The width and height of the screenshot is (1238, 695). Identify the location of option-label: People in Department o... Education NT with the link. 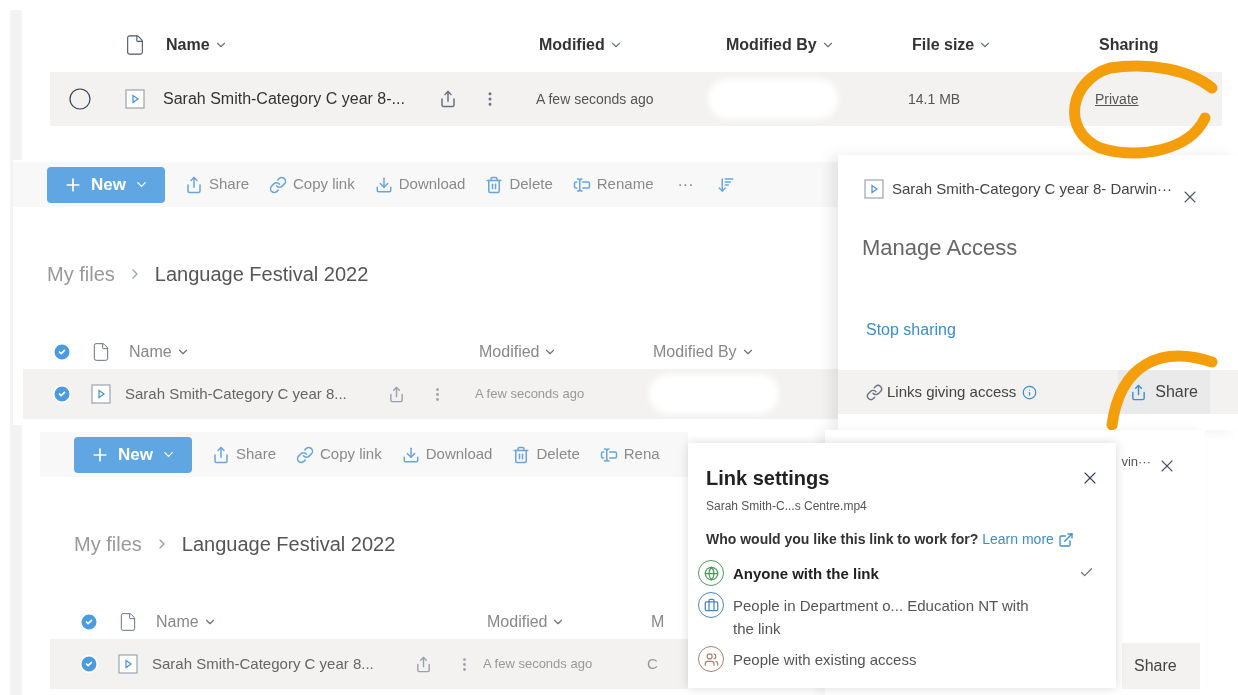
(881, 617).